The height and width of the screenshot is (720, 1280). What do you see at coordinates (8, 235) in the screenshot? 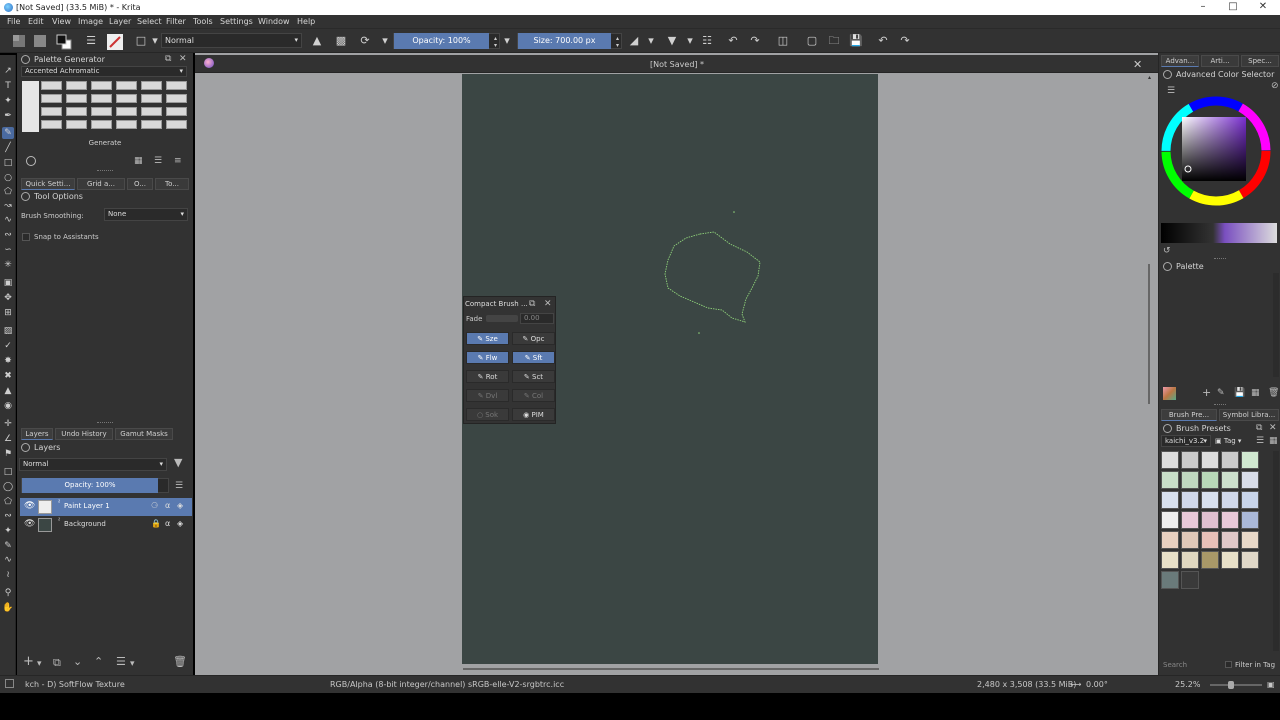
I see `freehand-path-icon: ∾` at bounding box center [8, 235].